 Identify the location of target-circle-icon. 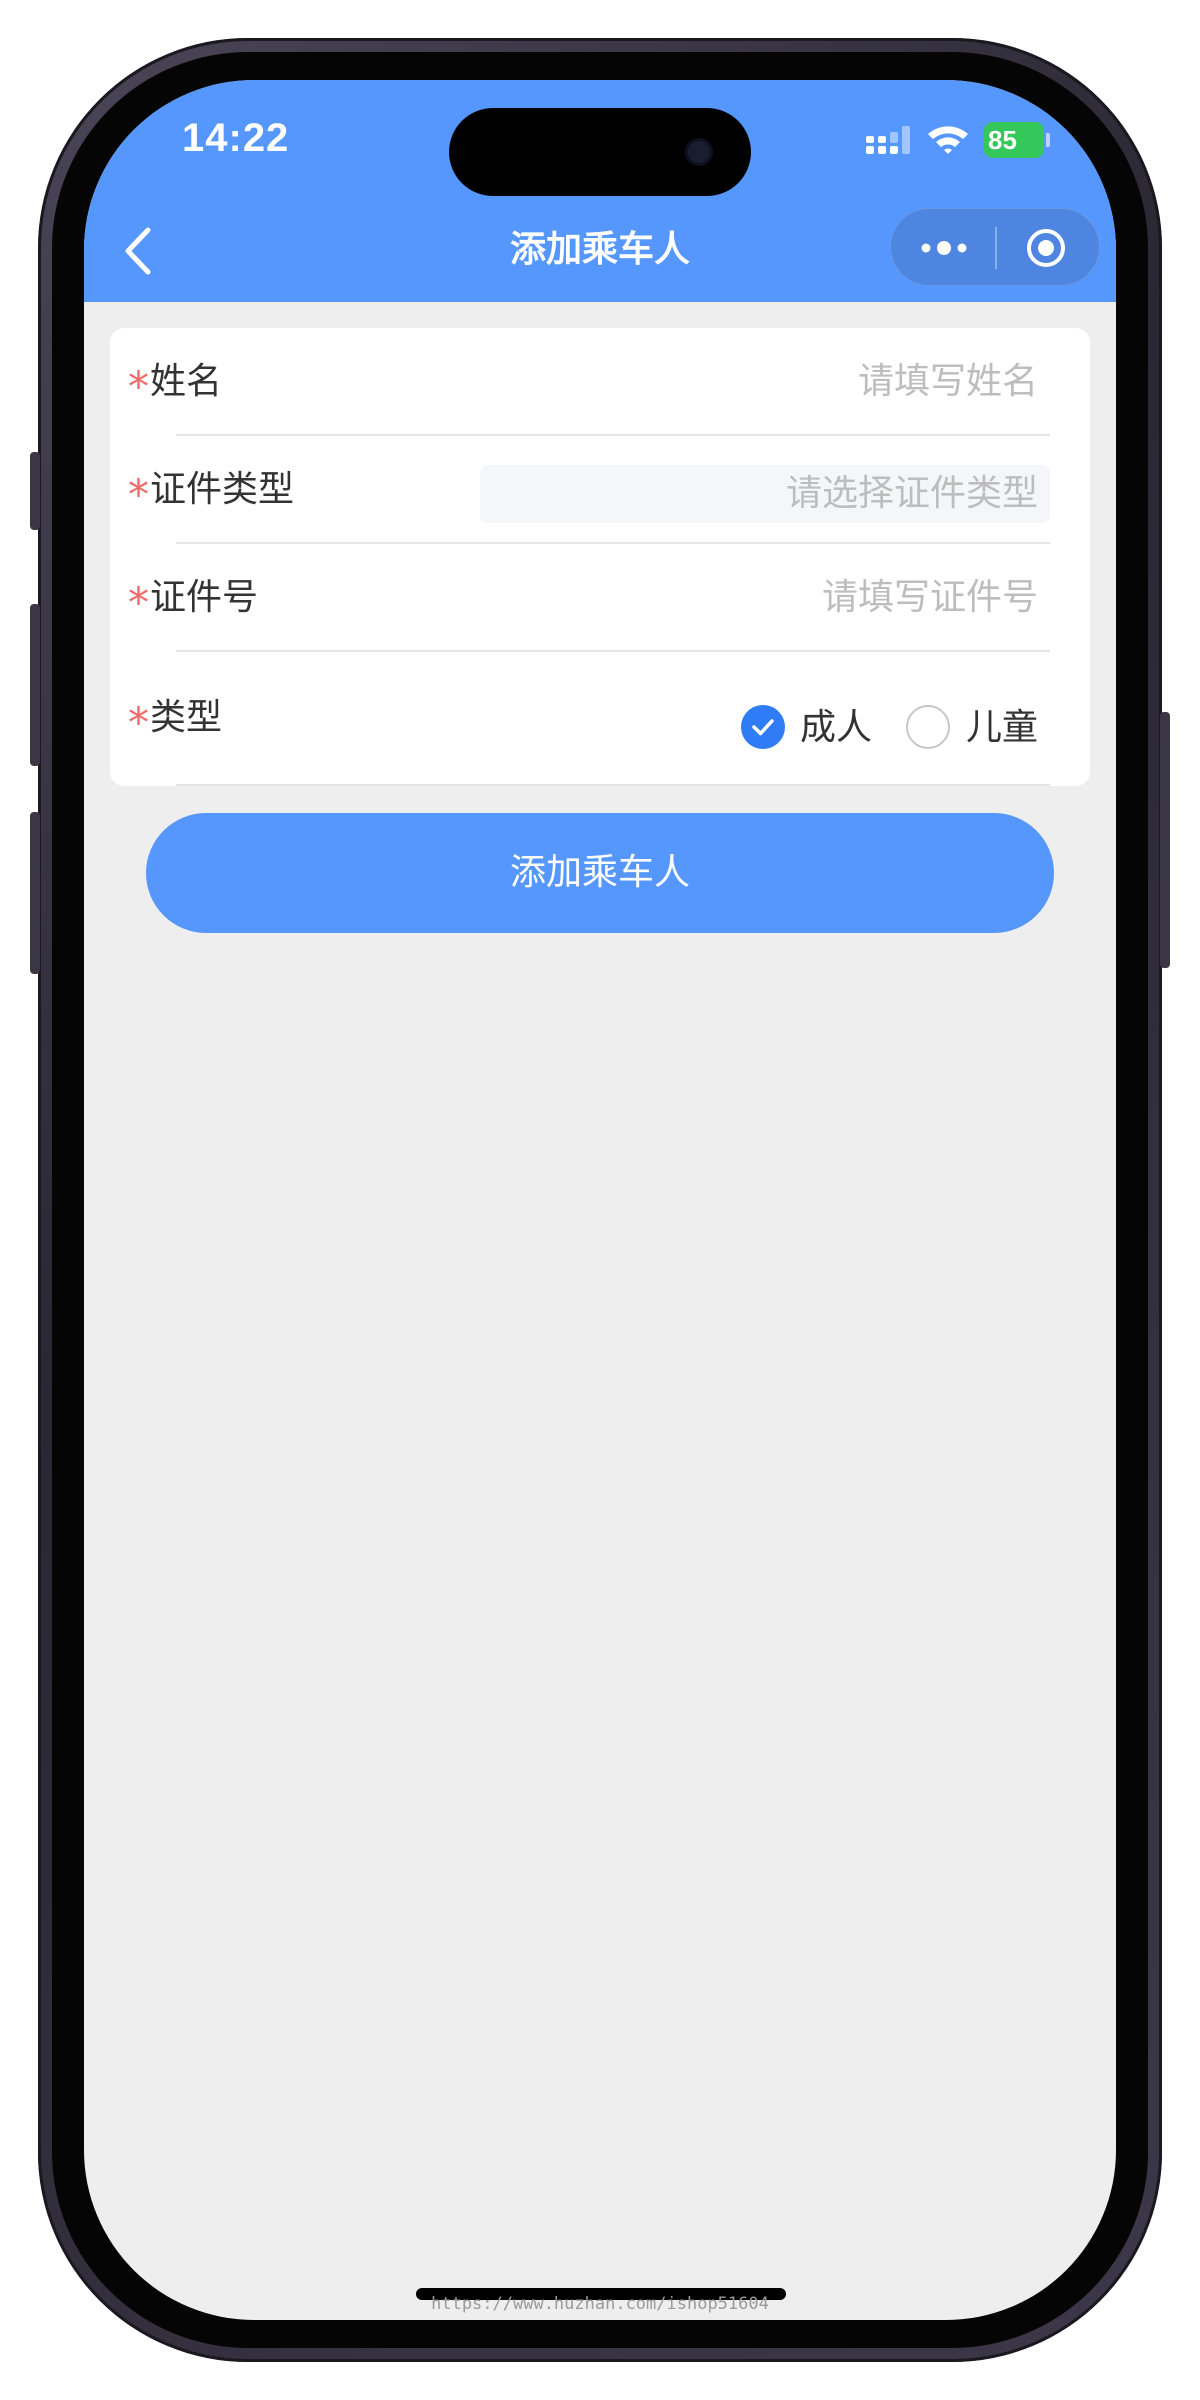
(1046, 248).